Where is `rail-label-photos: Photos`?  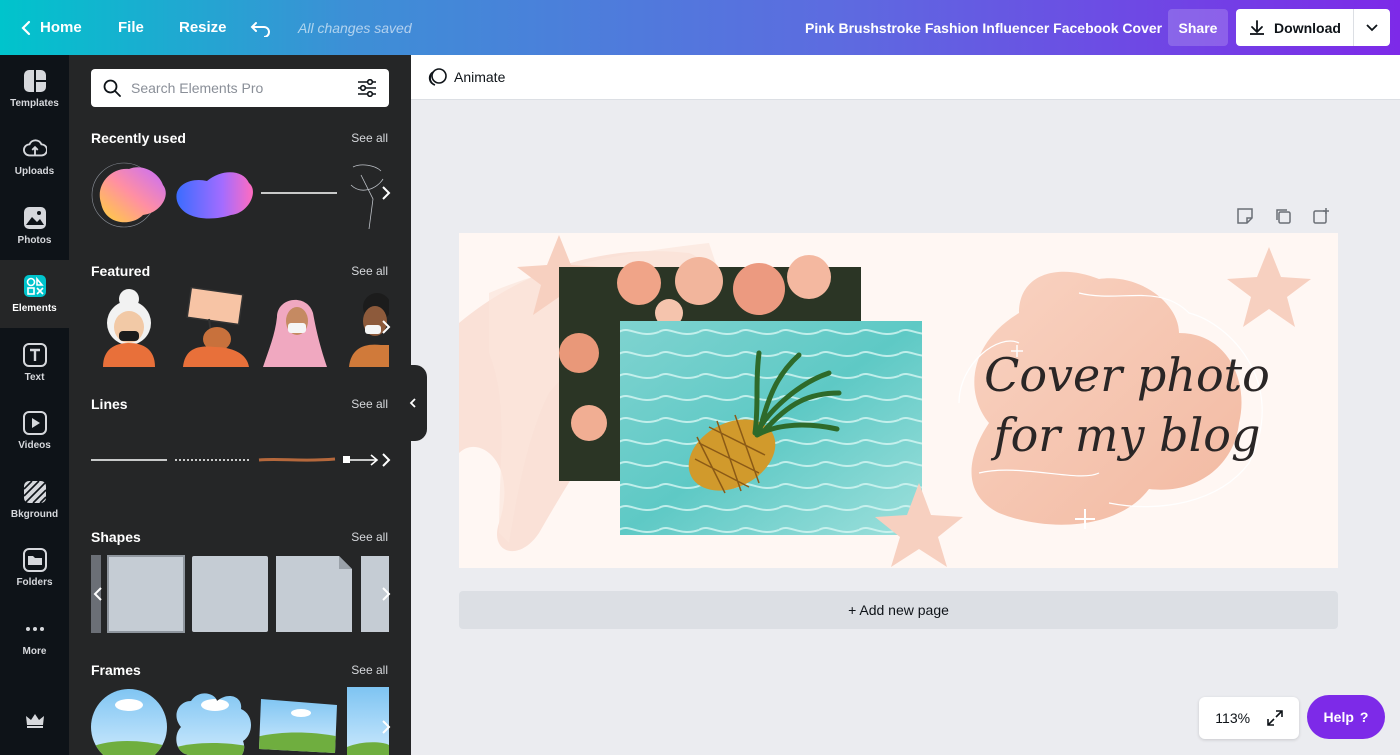 rail-label-photos: Photos is located at coordinates (34, 240).